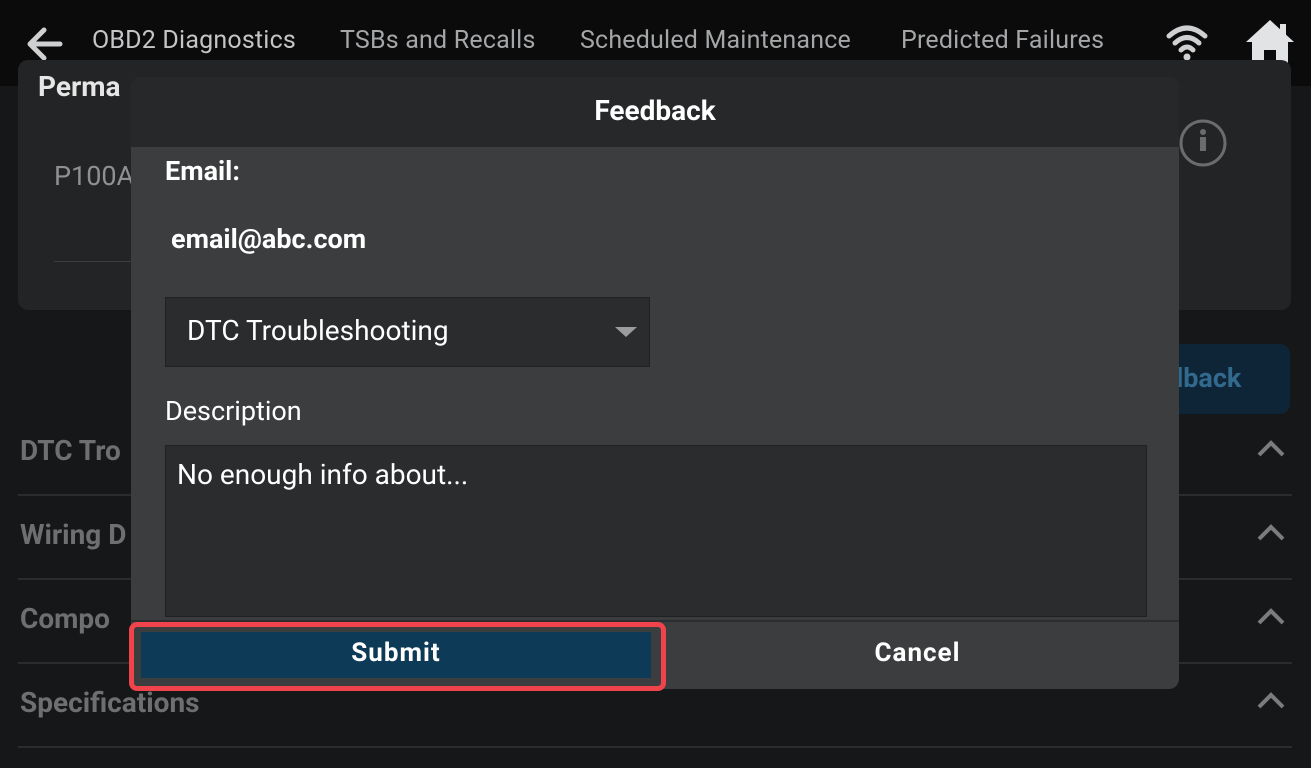 The width and height of the screenshot is (1311, 768). Describe the element at coordinates (626, 332) in the screenshot. I see `dropdown-caret-icon` at that location.